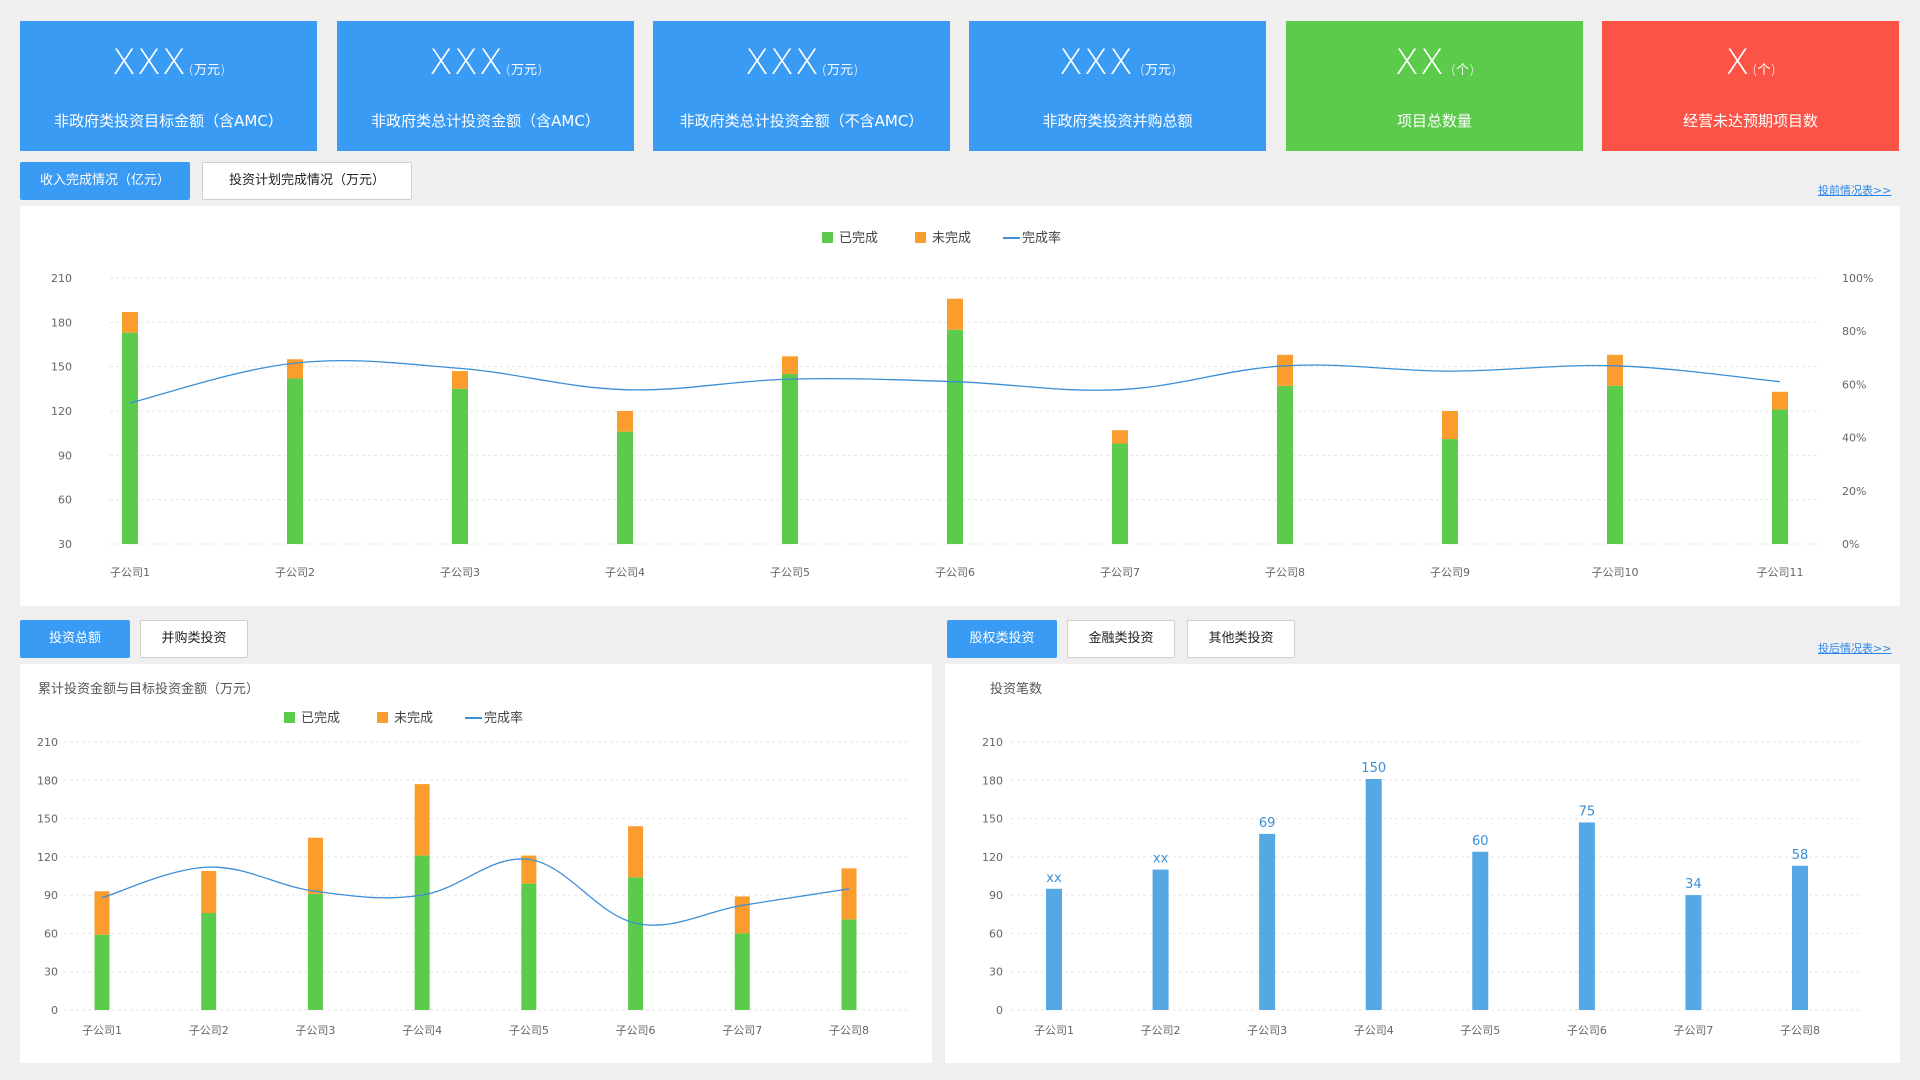 The height and width of the screenshot is (1080, 1920). I want to click on tab-ma-investment: 并购类投资, so click(194, 639).